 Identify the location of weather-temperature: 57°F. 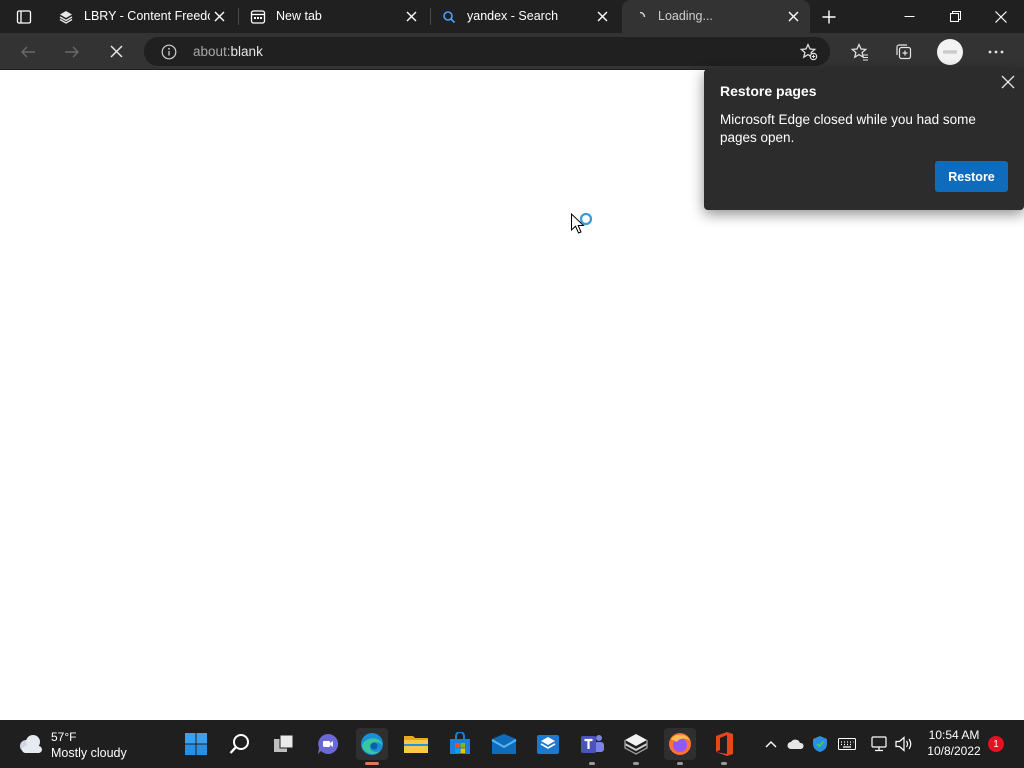
(64, 737).